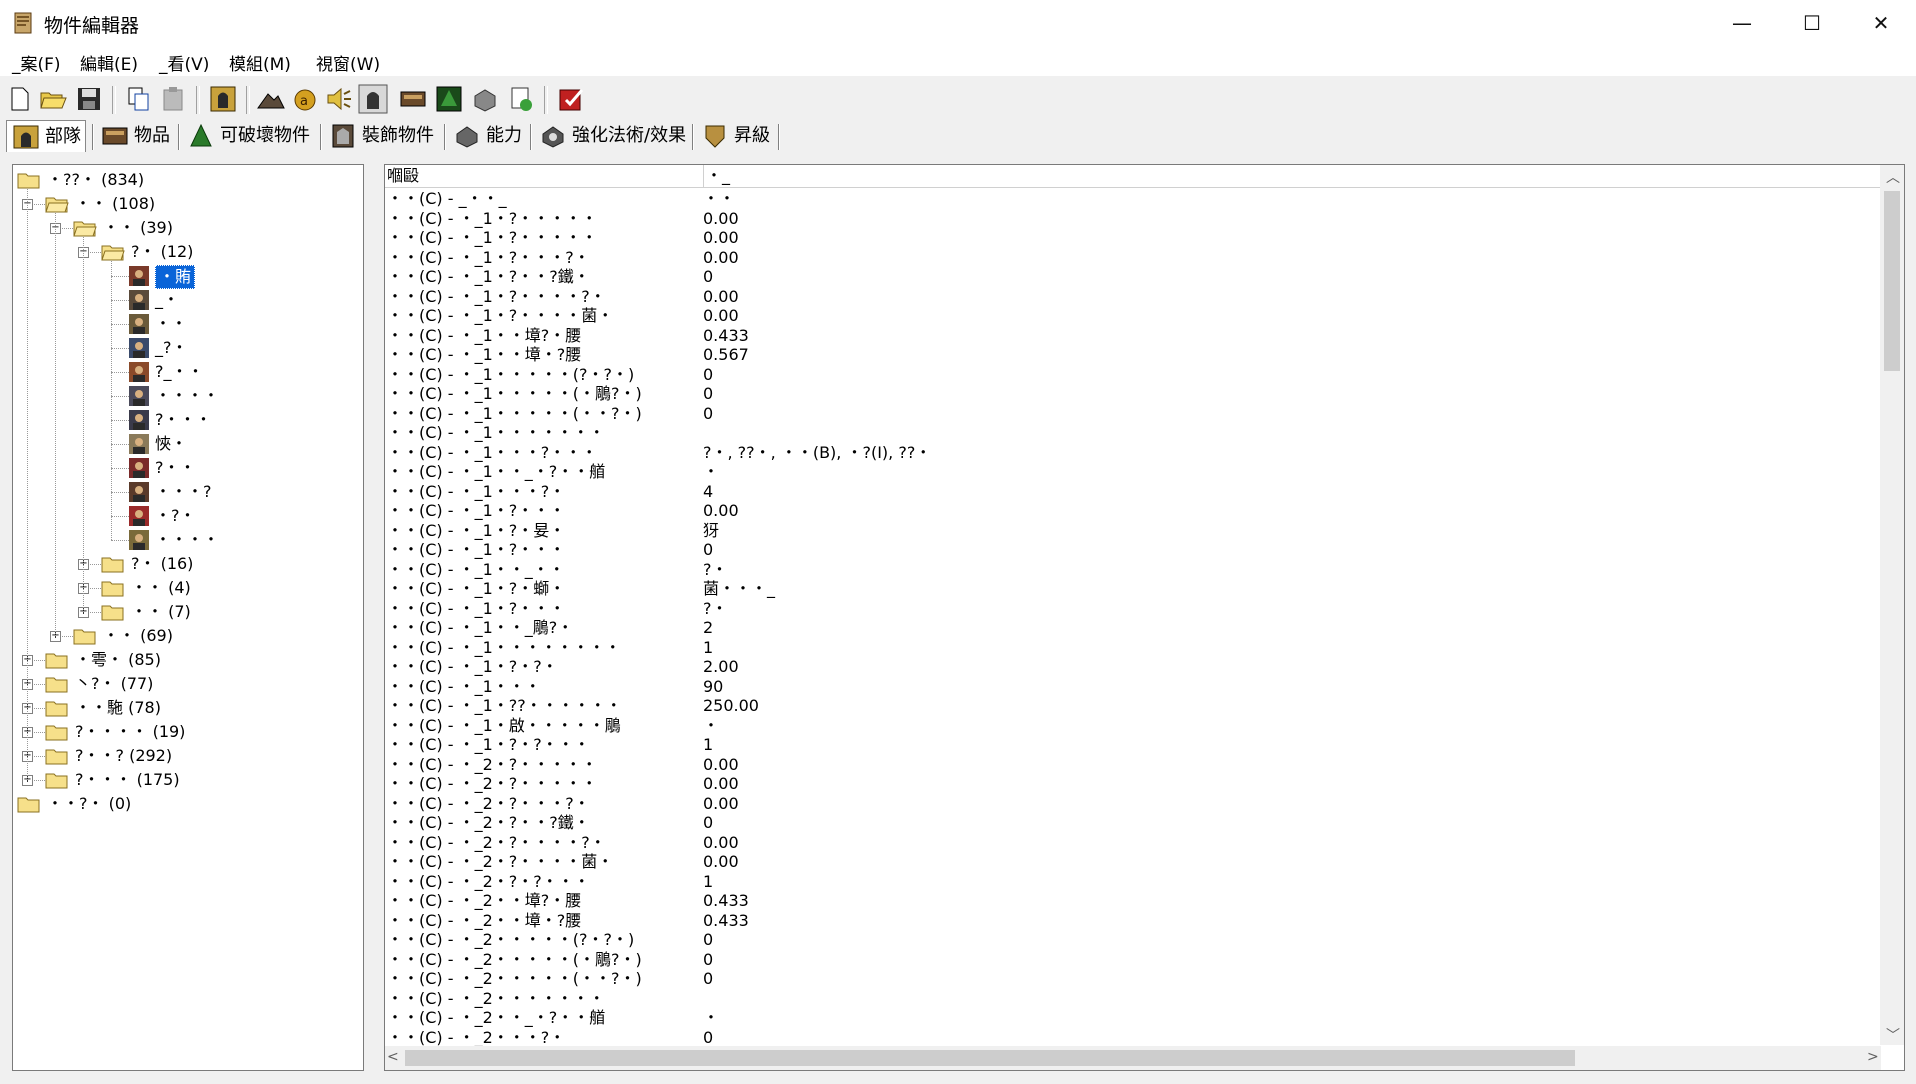  I want to click on scroll-up-icon: ︿, so click(1893, 177).